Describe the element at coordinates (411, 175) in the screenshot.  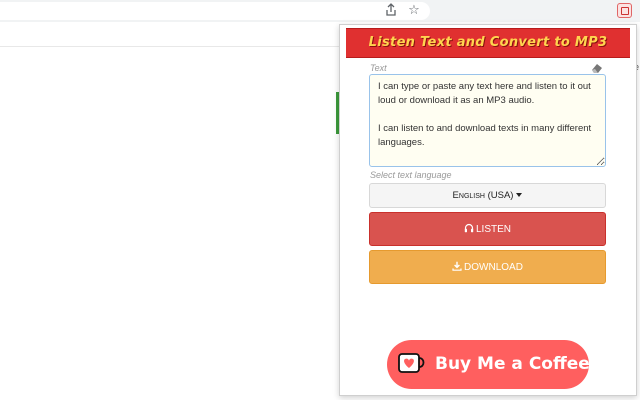
I see `language-label: Select text language` at that location.